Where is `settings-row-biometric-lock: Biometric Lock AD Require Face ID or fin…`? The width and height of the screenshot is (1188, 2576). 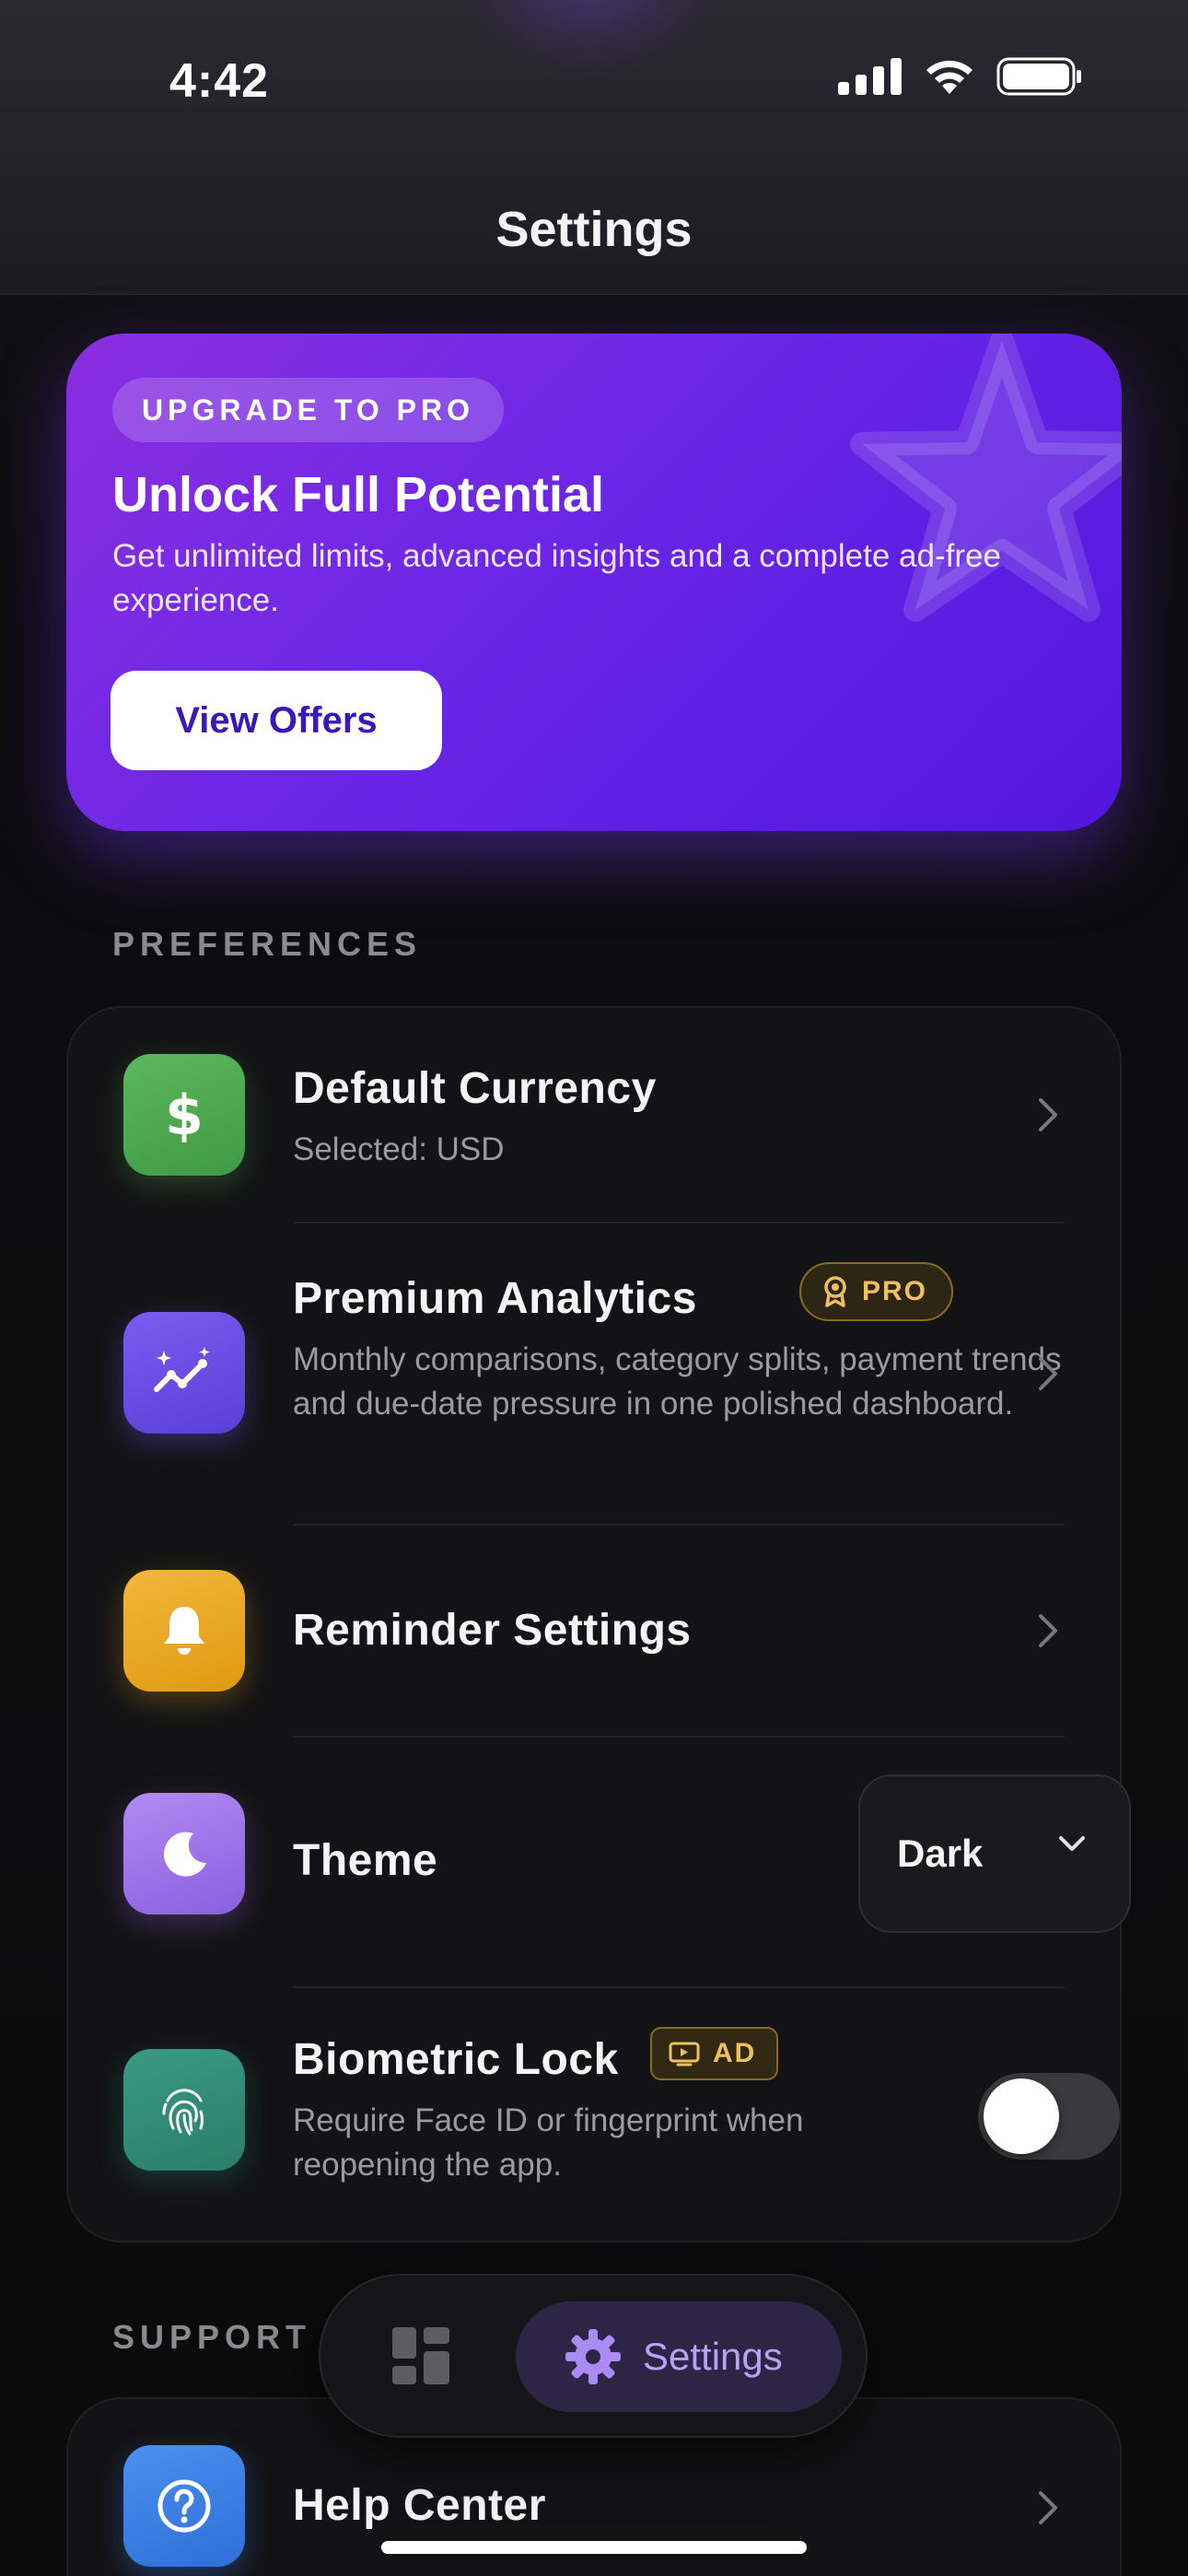 settings-row-biometric-lock: Biometric Lock AD Require Face ID or fin… is located at coordinates (596, 2115).